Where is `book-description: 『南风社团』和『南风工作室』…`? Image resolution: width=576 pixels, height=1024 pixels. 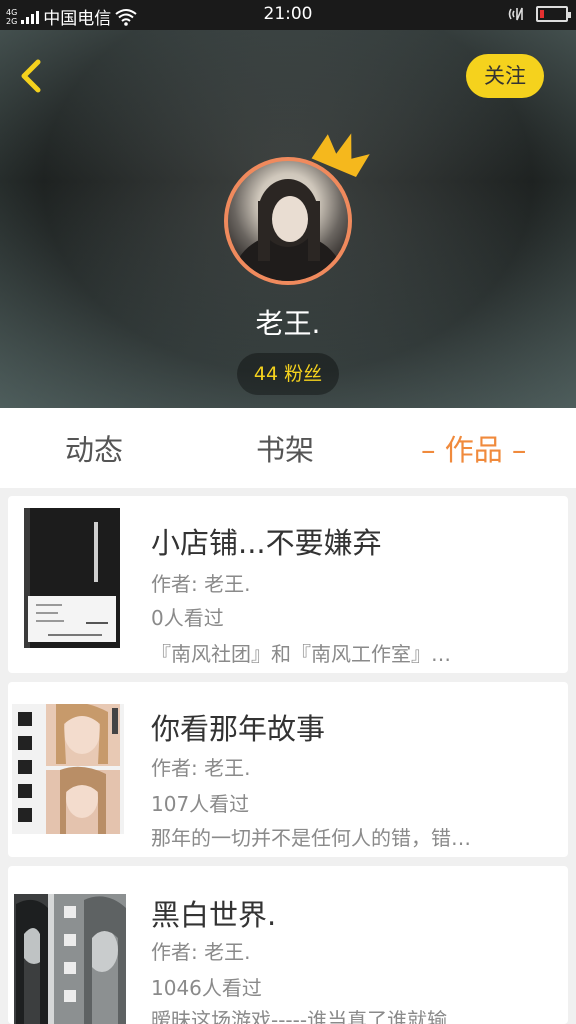 book-description: 『南风社团』和『南风工作室』… is located at coordinates (301, 654).